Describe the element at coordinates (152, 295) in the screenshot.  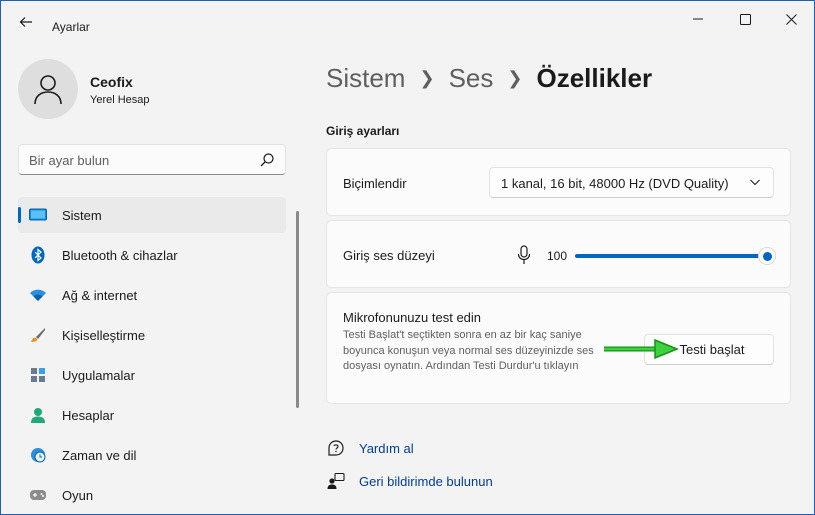
I see `sidebar-item-network: Ağ & internet` at that location.